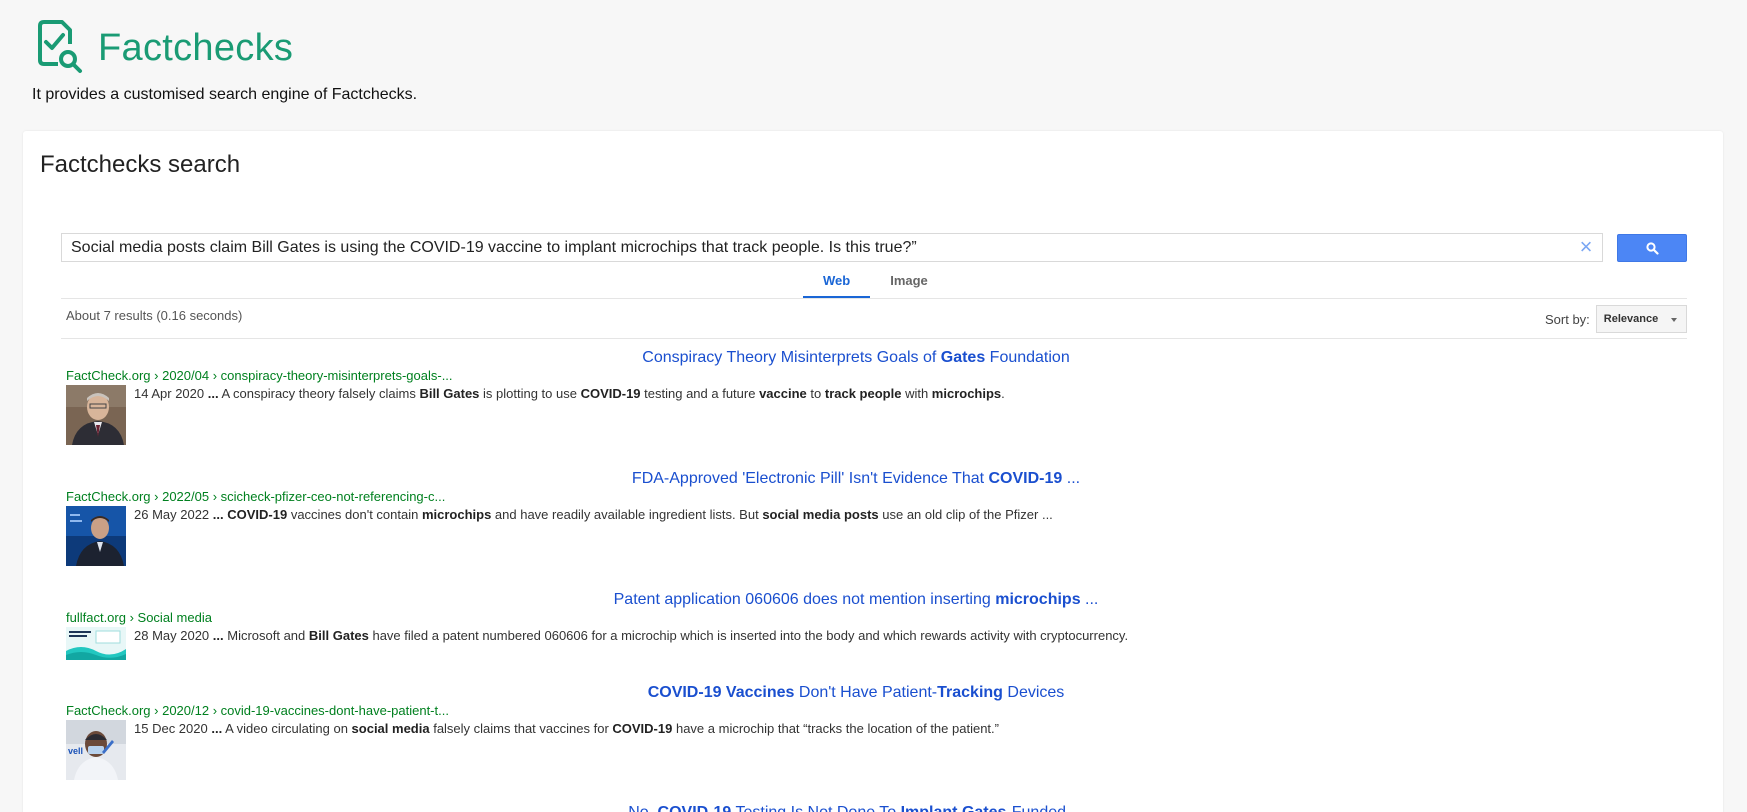  What do you see at coordinates (60, 46) in the screenshot?
I see `factcheck-logo-icon` at bounding box center [60, 46].